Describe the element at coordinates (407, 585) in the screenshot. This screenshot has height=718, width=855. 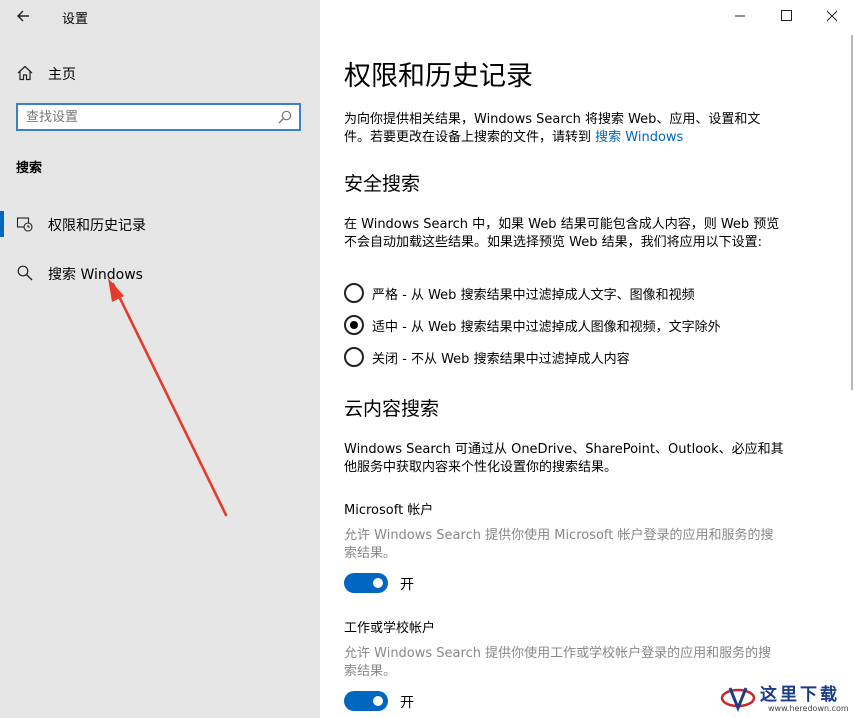
I see `microsoft-account-toggle-label: 开` at that location.